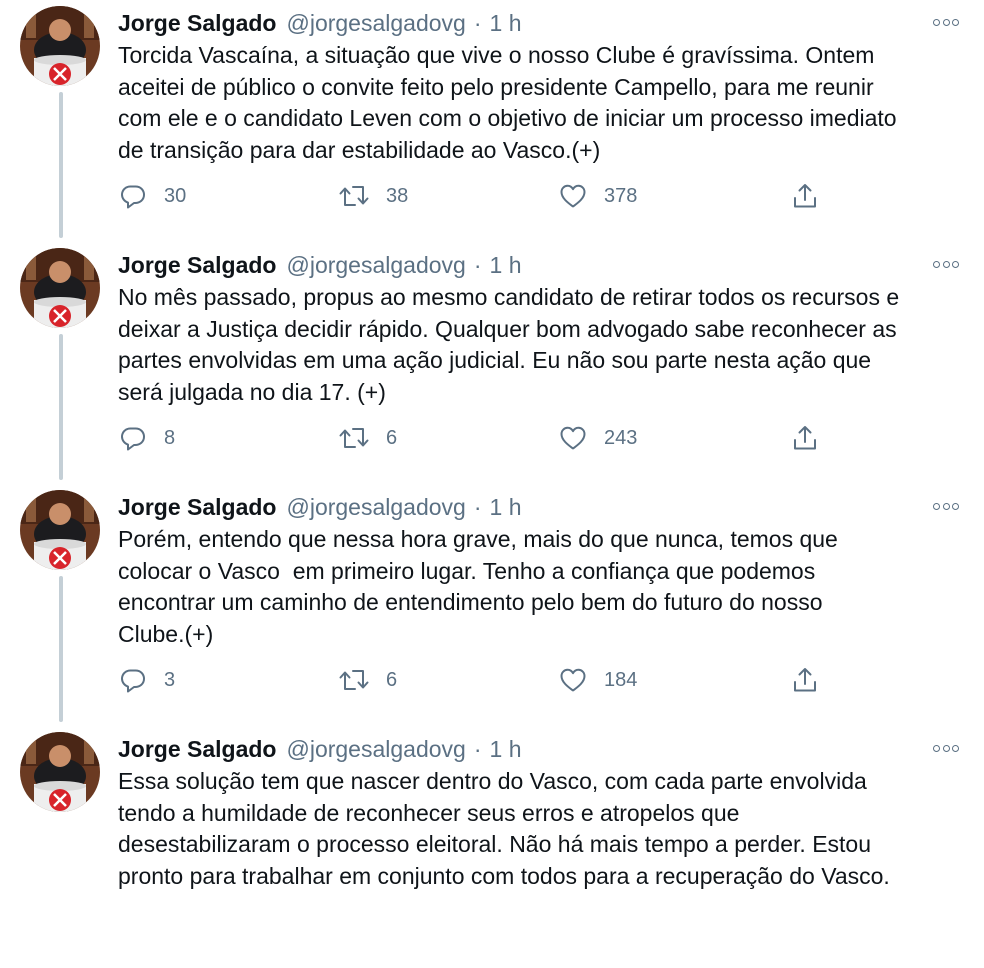 The height and width of the screenshot is (968, 984). I want to click on reply-button: 30, so click(152, 196).